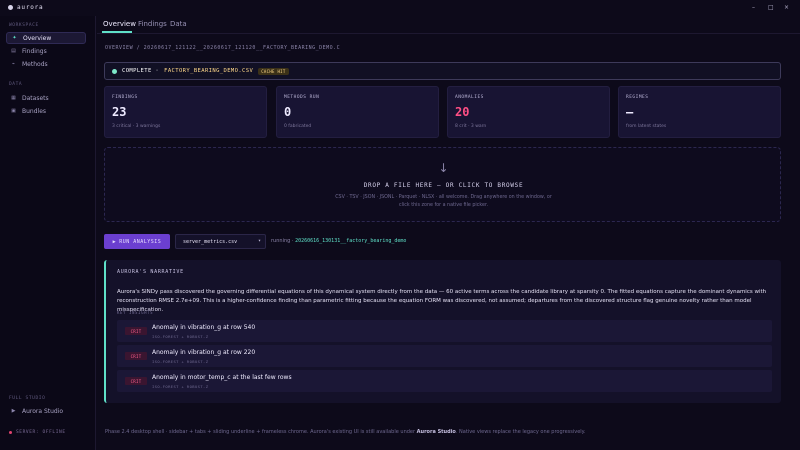 The image size is (800, 450). What do you see at coordinates (41, 432) in the screenshot?
I see `server-status-text: SERVER: OFFLINE` at bounding box center [41, 432].